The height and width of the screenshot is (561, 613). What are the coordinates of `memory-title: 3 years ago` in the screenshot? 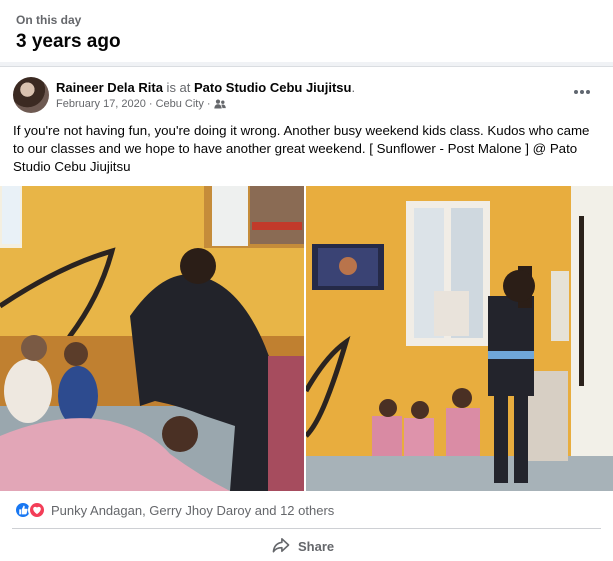 It's located at (68, 41).